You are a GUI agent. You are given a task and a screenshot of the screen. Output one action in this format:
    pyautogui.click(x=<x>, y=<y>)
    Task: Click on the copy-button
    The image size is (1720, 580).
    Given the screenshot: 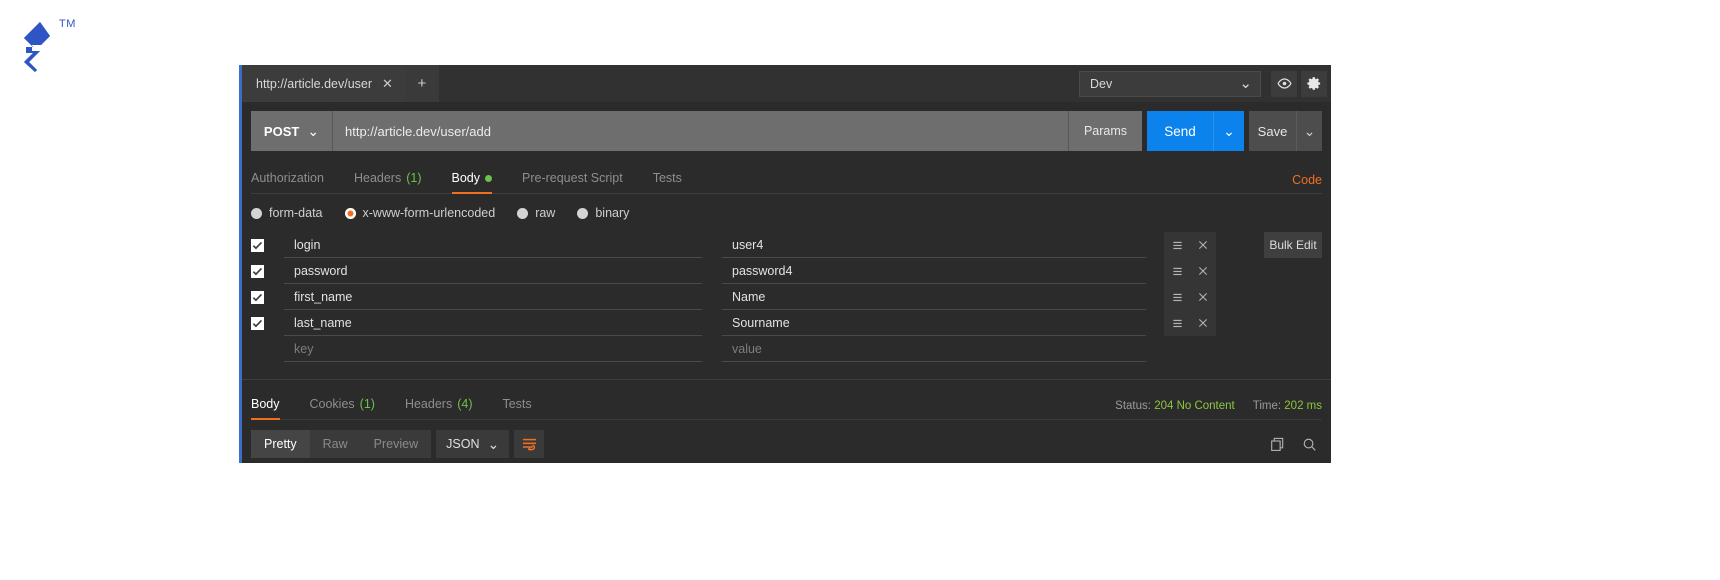 What is the action you would take?
    pyautogui.click(x=1277, y=444)
    